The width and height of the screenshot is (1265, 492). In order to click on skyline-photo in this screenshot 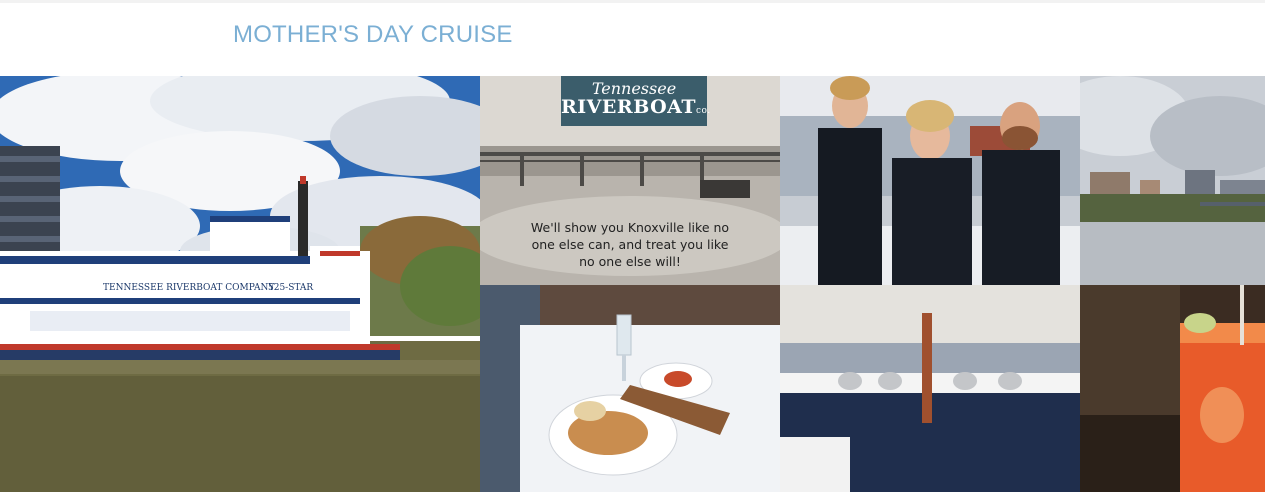, I will do `click(1172, 180)`.